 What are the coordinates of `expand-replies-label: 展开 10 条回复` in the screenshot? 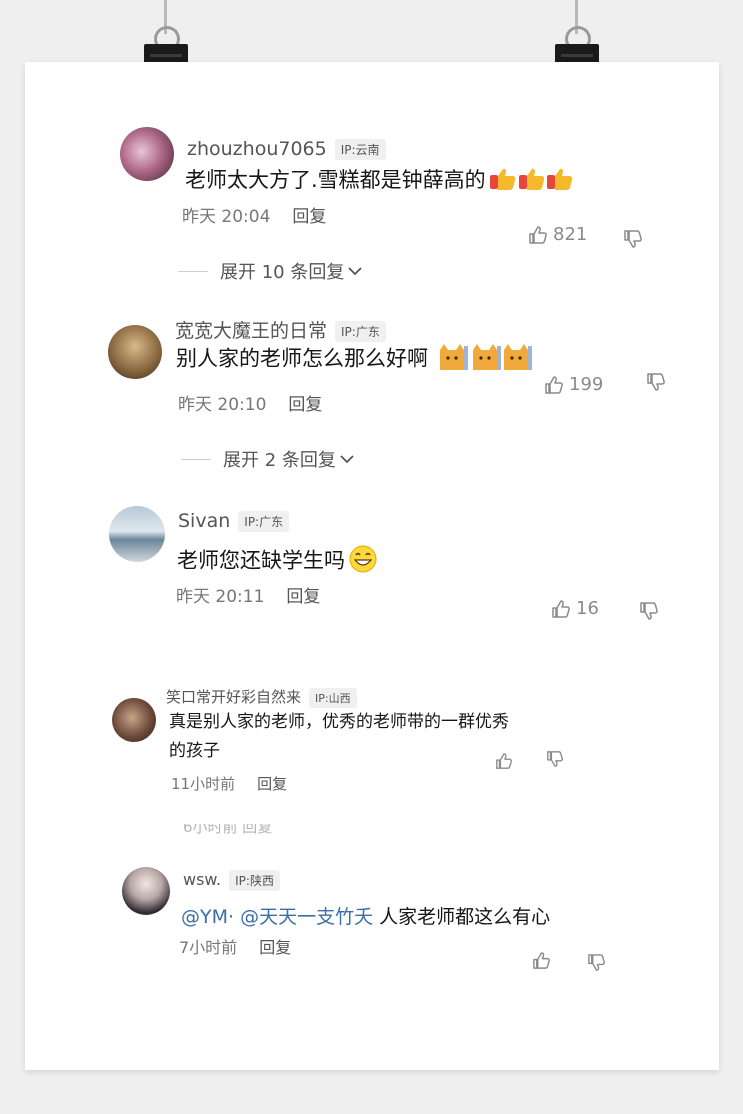 It's located at (282, 272).